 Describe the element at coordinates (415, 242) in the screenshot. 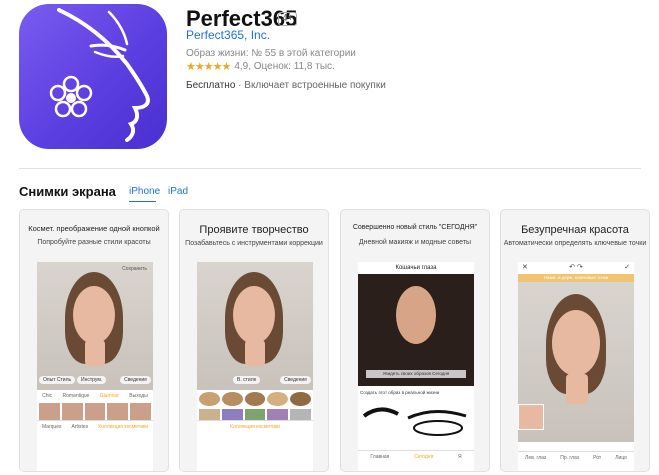

I see `screenshot-subcaption: Дневной макияж и модные советы` at that location.